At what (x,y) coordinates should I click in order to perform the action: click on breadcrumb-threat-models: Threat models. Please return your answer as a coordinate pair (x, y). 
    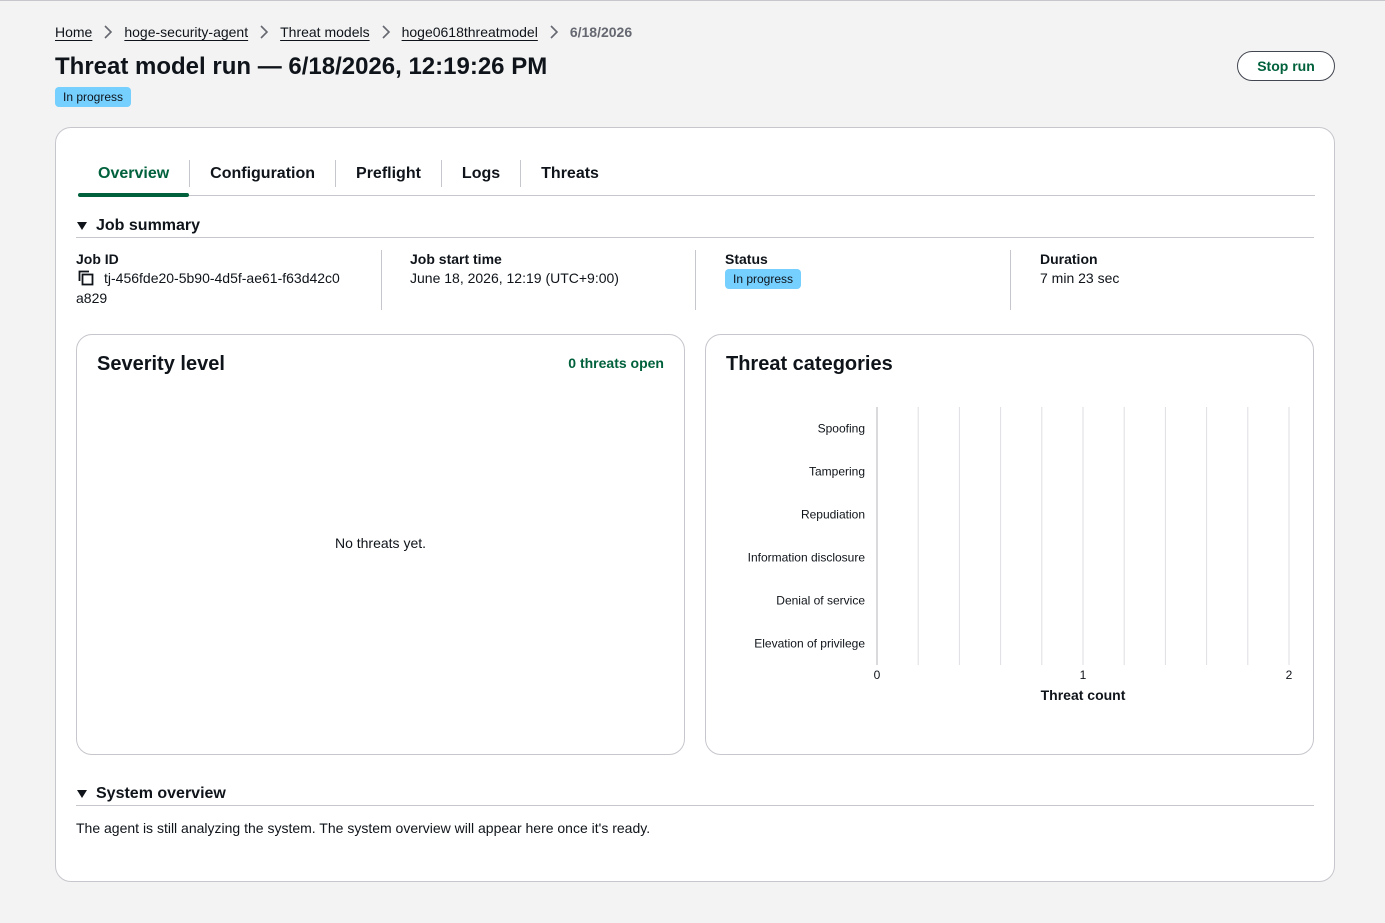
    Looking at the image, I should click on (324, 32).